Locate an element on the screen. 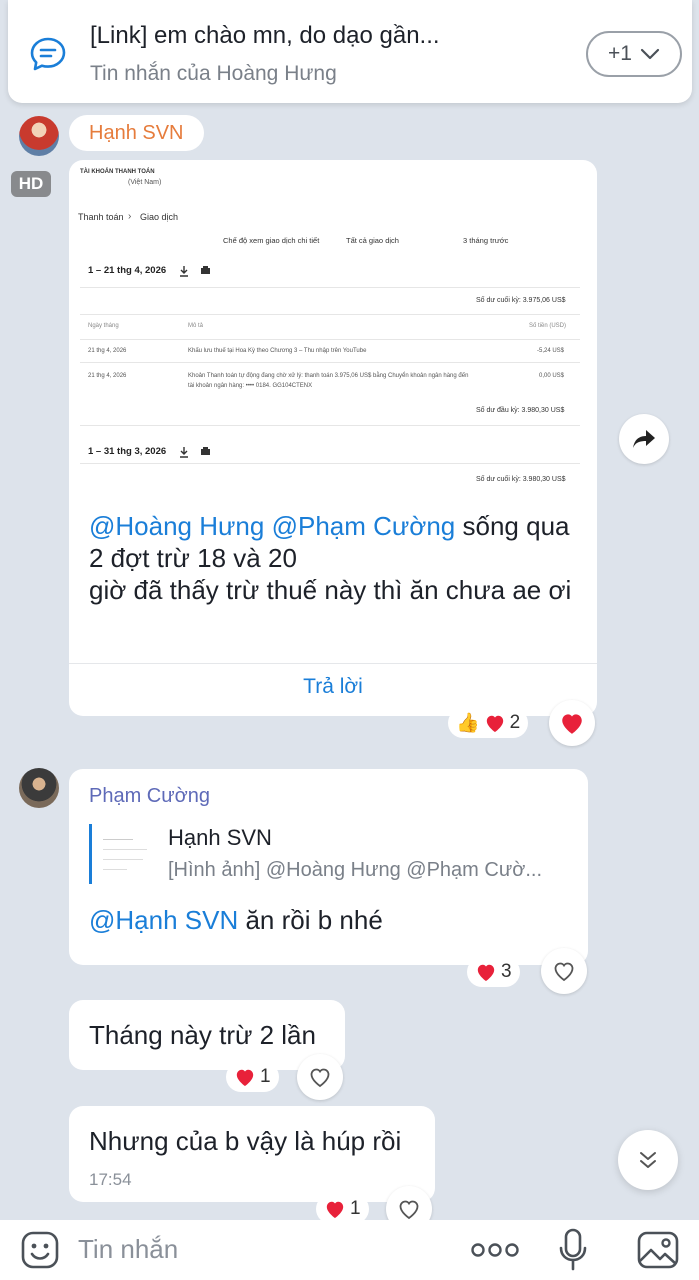  shot-breadcrumb-sep: › is located at coordinates (130, 216).